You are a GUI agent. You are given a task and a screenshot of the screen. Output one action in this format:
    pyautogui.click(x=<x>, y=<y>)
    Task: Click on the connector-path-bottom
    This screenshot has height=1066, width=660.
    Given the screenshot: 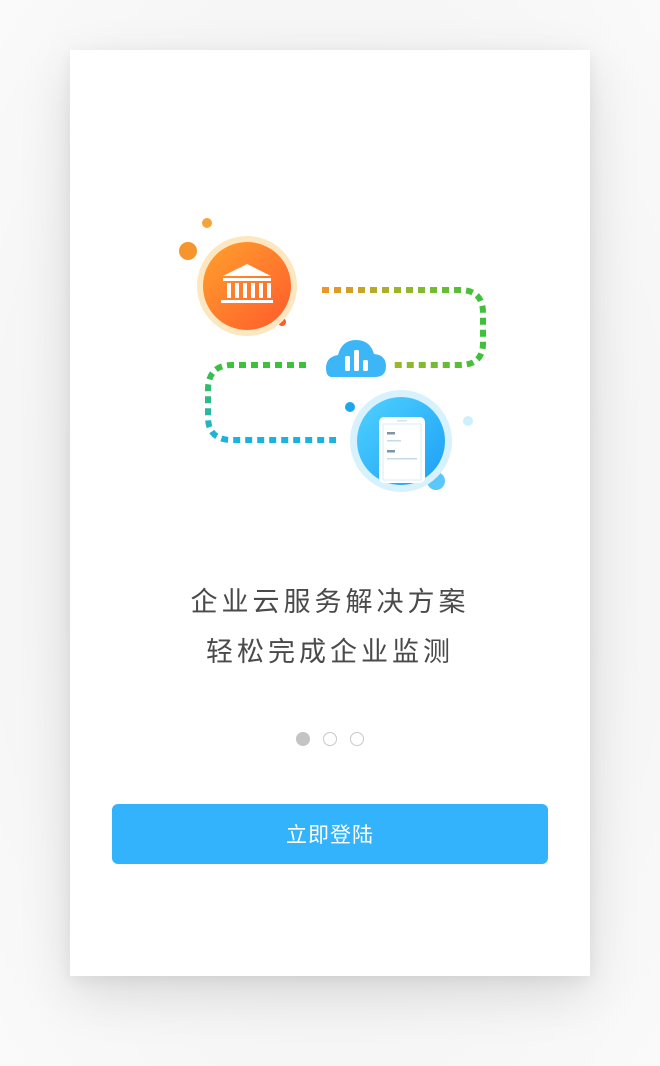 What is the action you would take?
    pyautogui.click(x=270, y=402)
    